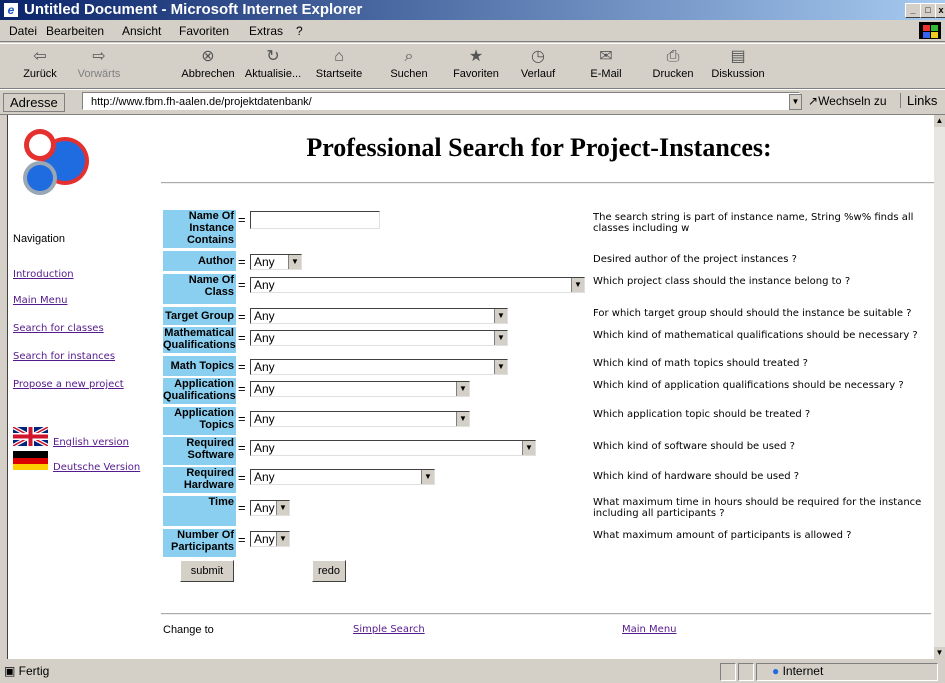 The height and width of the screenshot is (683, 945). What do you see at coordinates (199, 451) in the screenshot?
I see `field-label-software: Required Software` at bounding box center [199, 451].